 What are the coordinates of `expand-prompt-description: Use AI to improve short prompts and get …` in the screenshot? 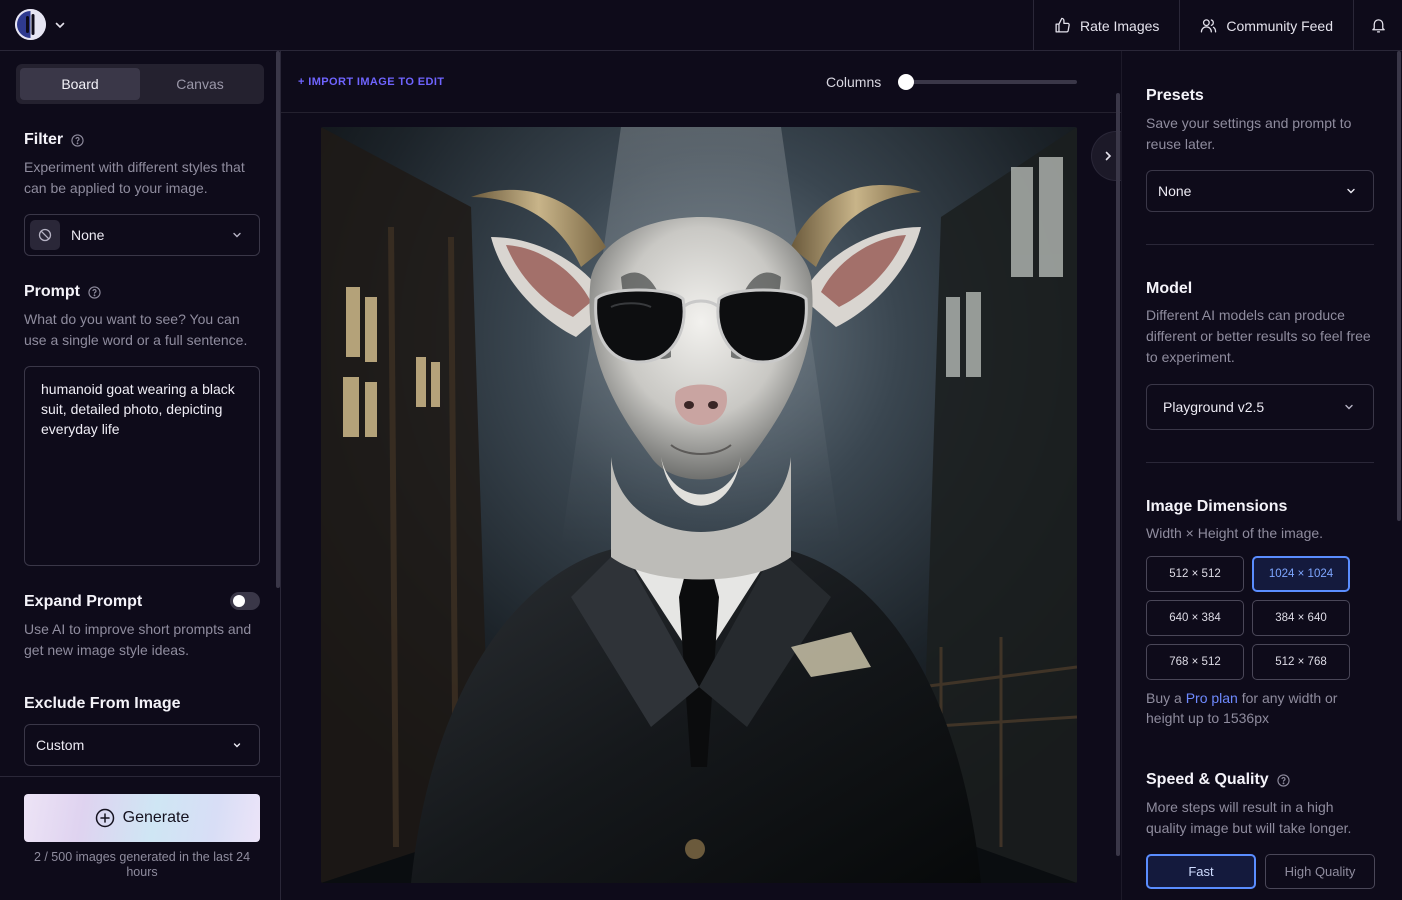 It's located at (138, 639).